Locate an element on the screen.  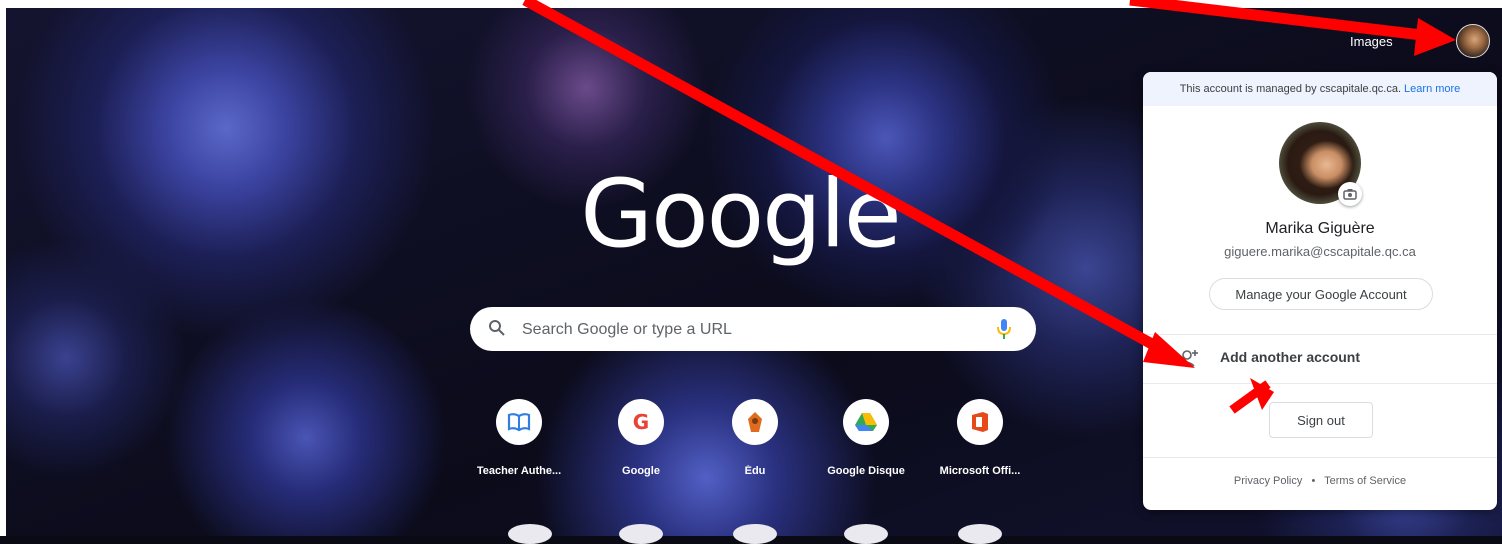
learn-more-link: Learn more is located at coordinates (1432, 89).